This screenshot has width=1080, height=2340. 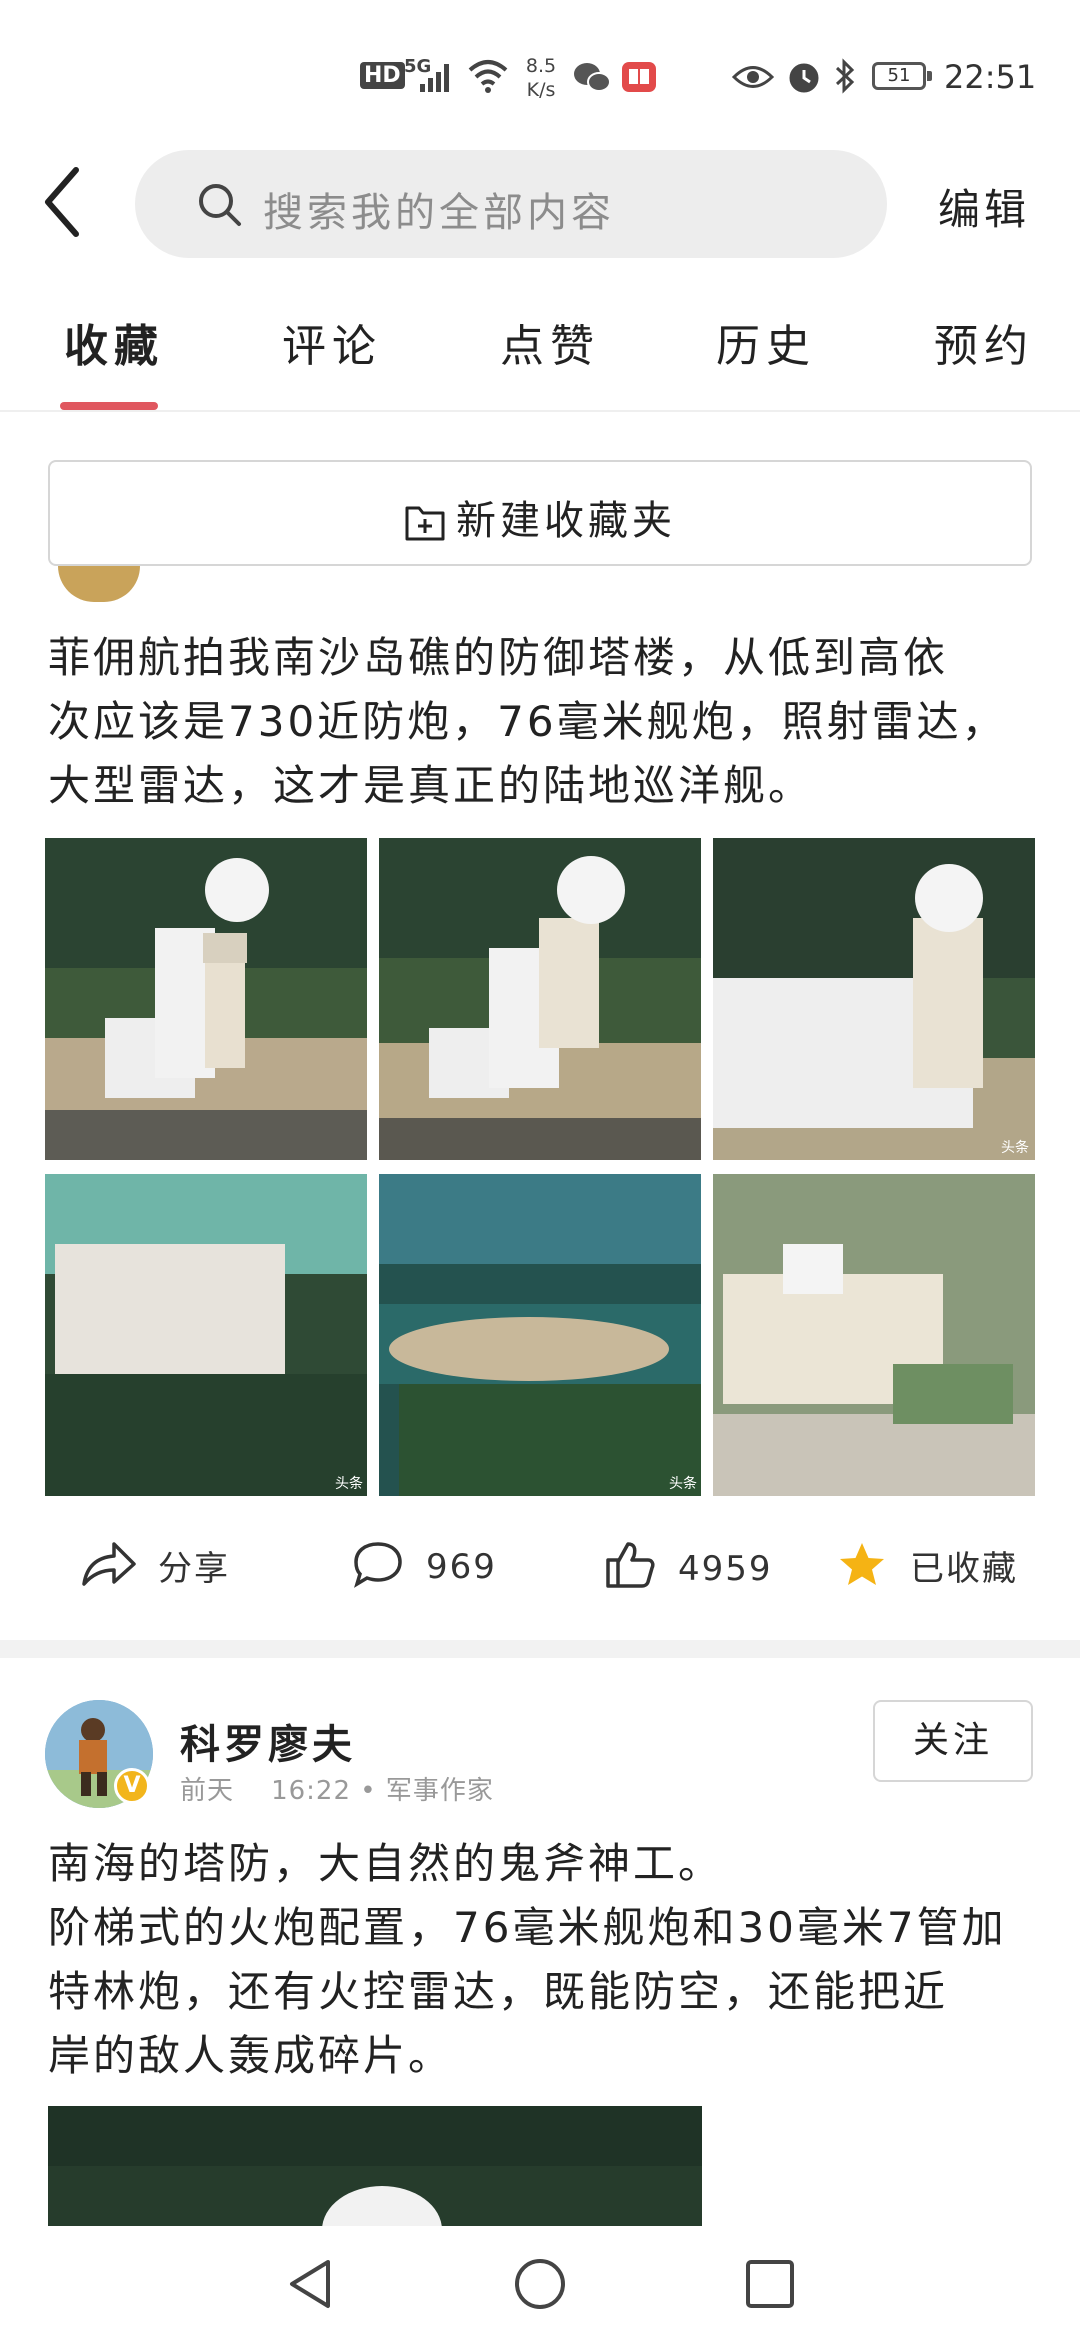 I want to click on follow-button: 关注, so click(x=953, y=1741).